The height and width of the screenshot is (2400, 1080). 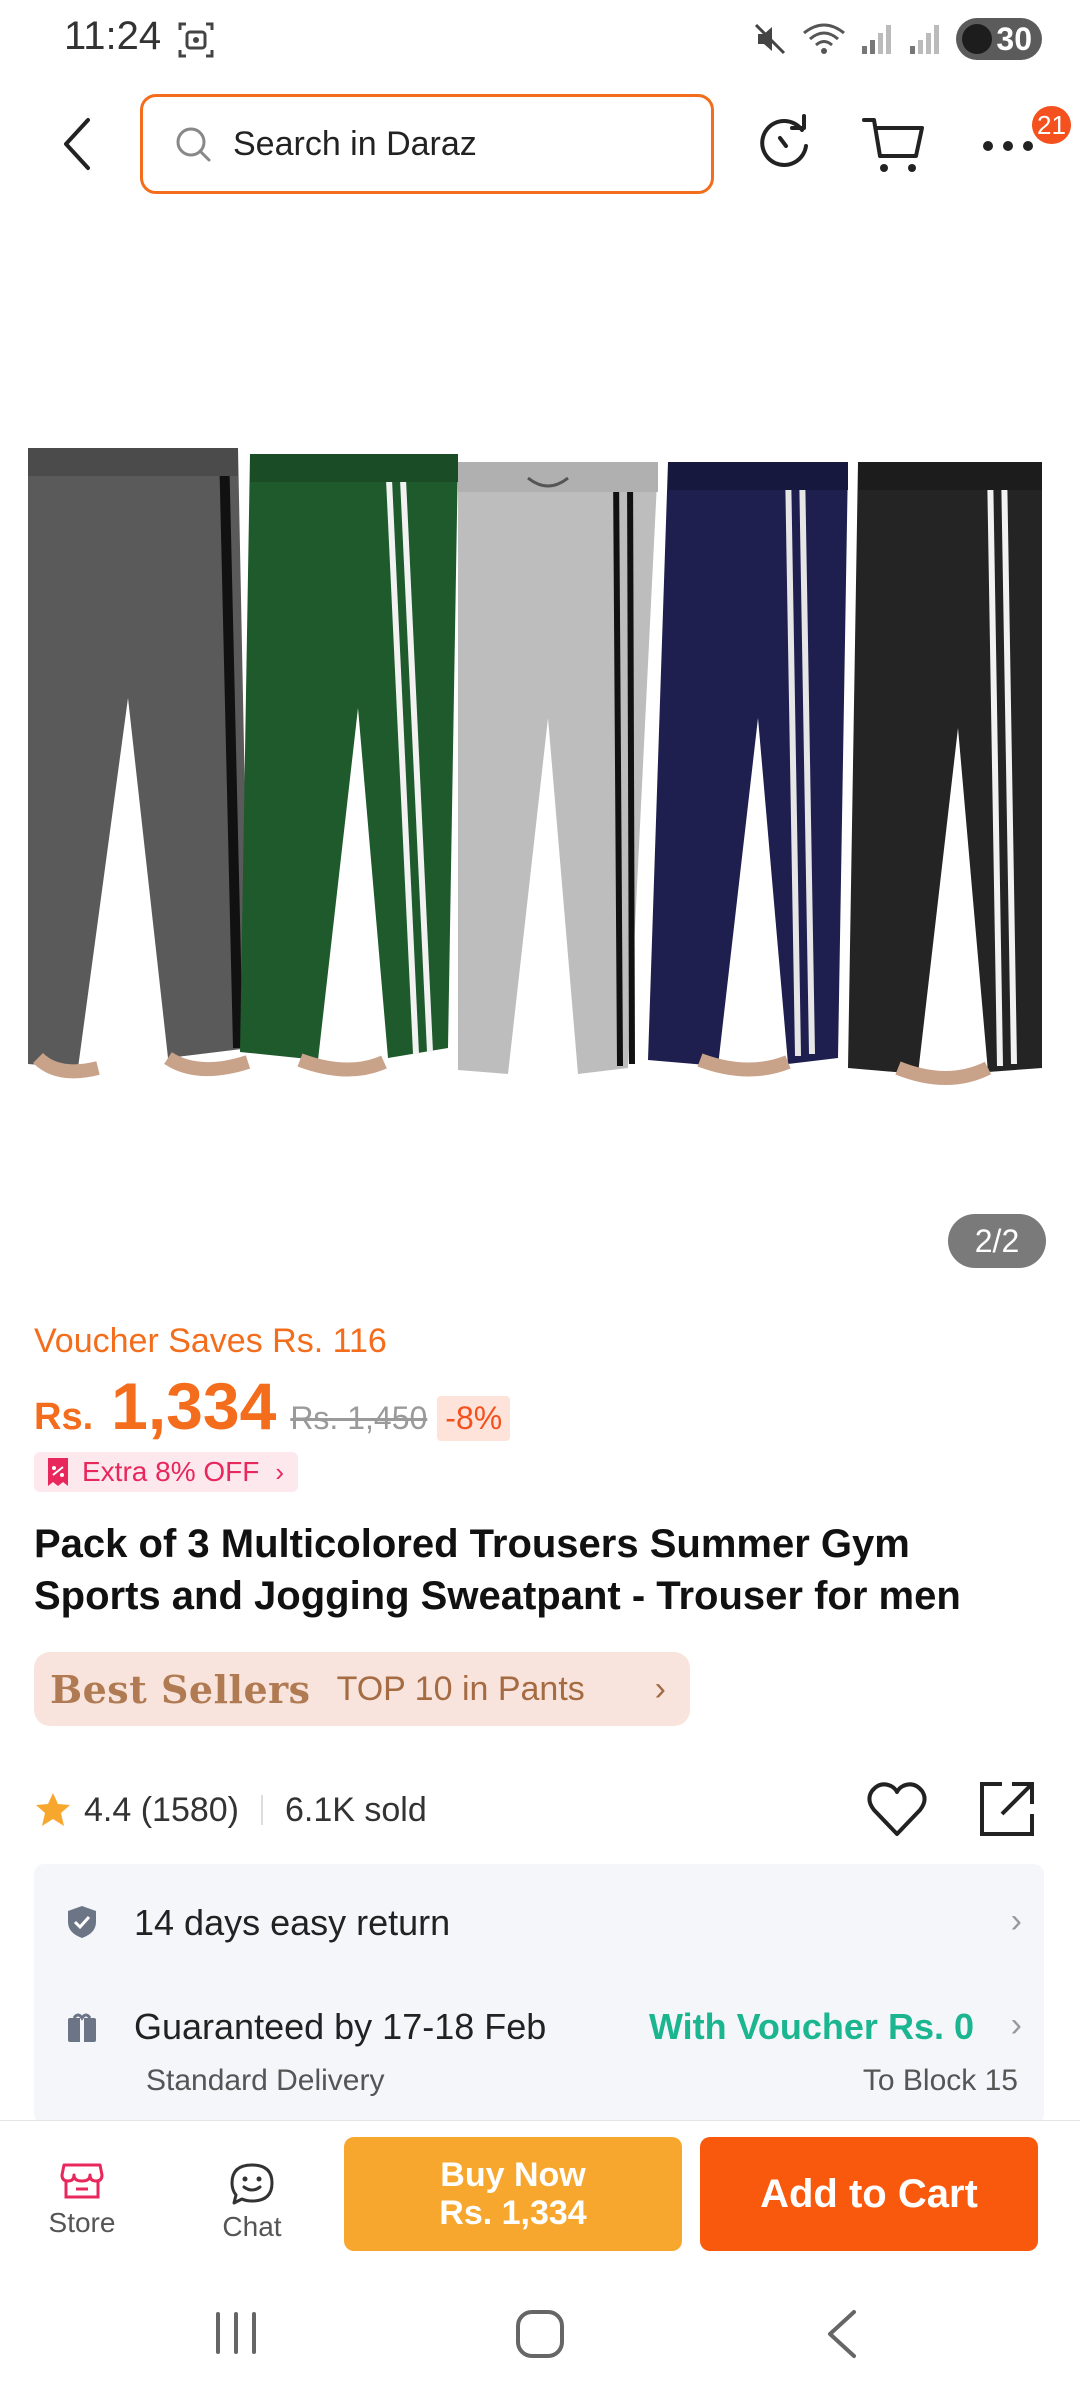 What do you see at coordinates (1014, 38) in the screenshot?
I see `battery-level: 30` at bounding box center [1014, 38].